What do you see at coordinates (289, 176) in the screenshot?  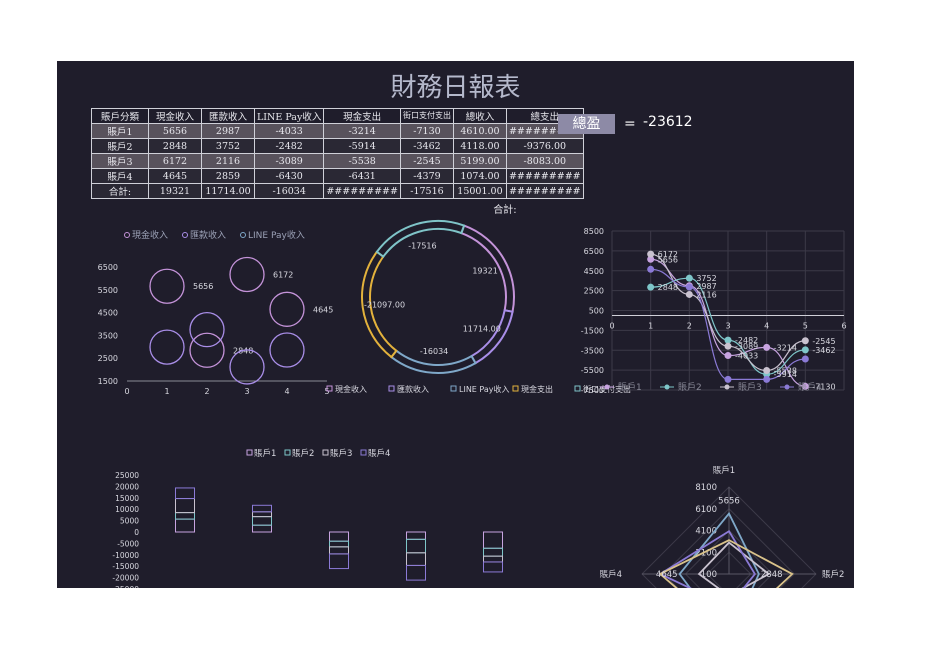 I see `table-cell: -6430` at bounding box center [289, 176].